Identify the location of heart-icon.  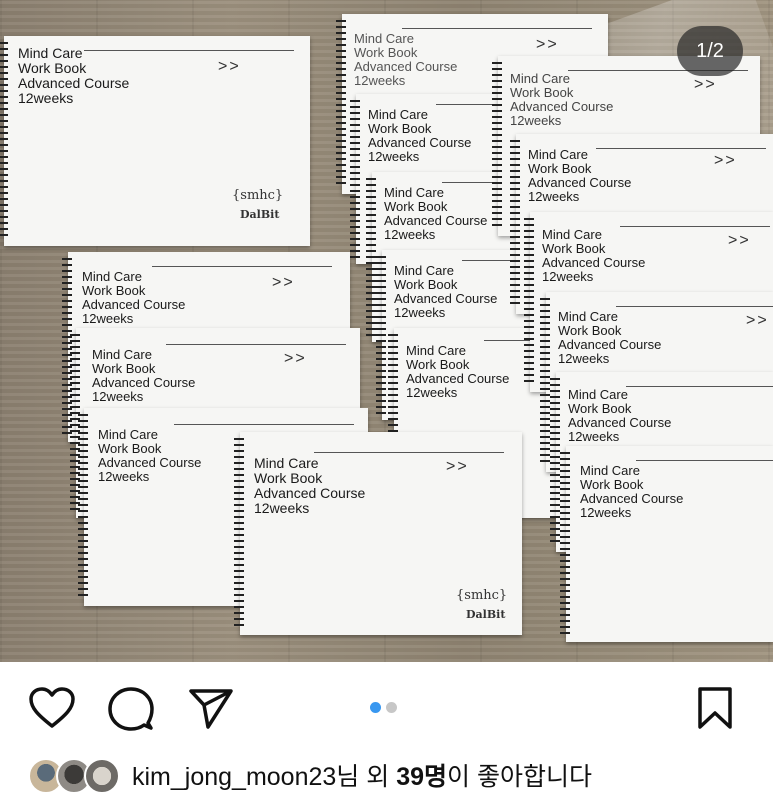
(52, 708).